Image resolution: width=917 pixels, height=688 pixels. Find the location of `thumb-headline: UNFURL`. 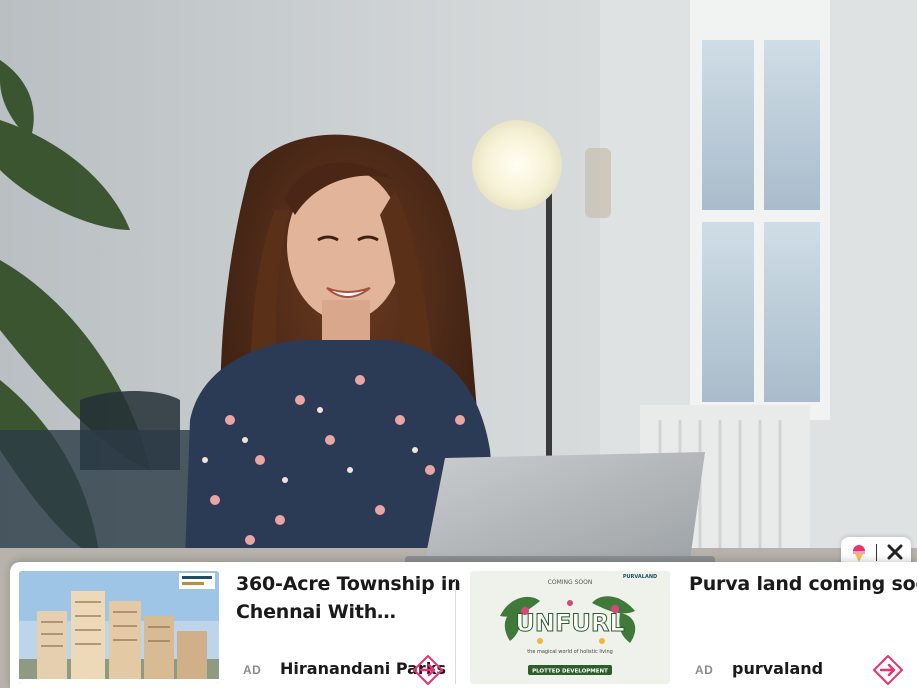

thumb-headline: UNFURL is located at coordinates (569, 623).